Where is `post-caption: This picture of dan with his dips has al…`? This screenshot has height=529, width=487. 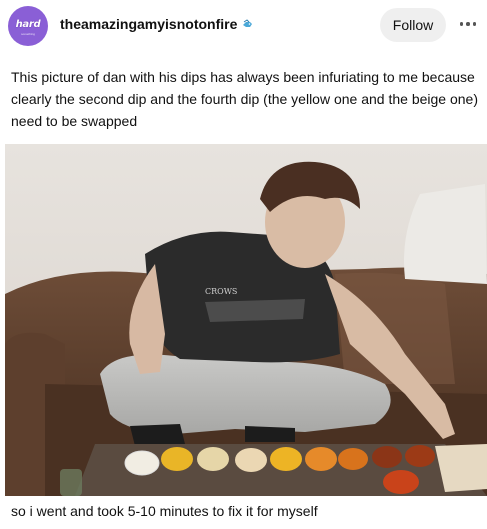
post-caption: This picture of dan with his dips has al… is located at coordinates (244, 99).